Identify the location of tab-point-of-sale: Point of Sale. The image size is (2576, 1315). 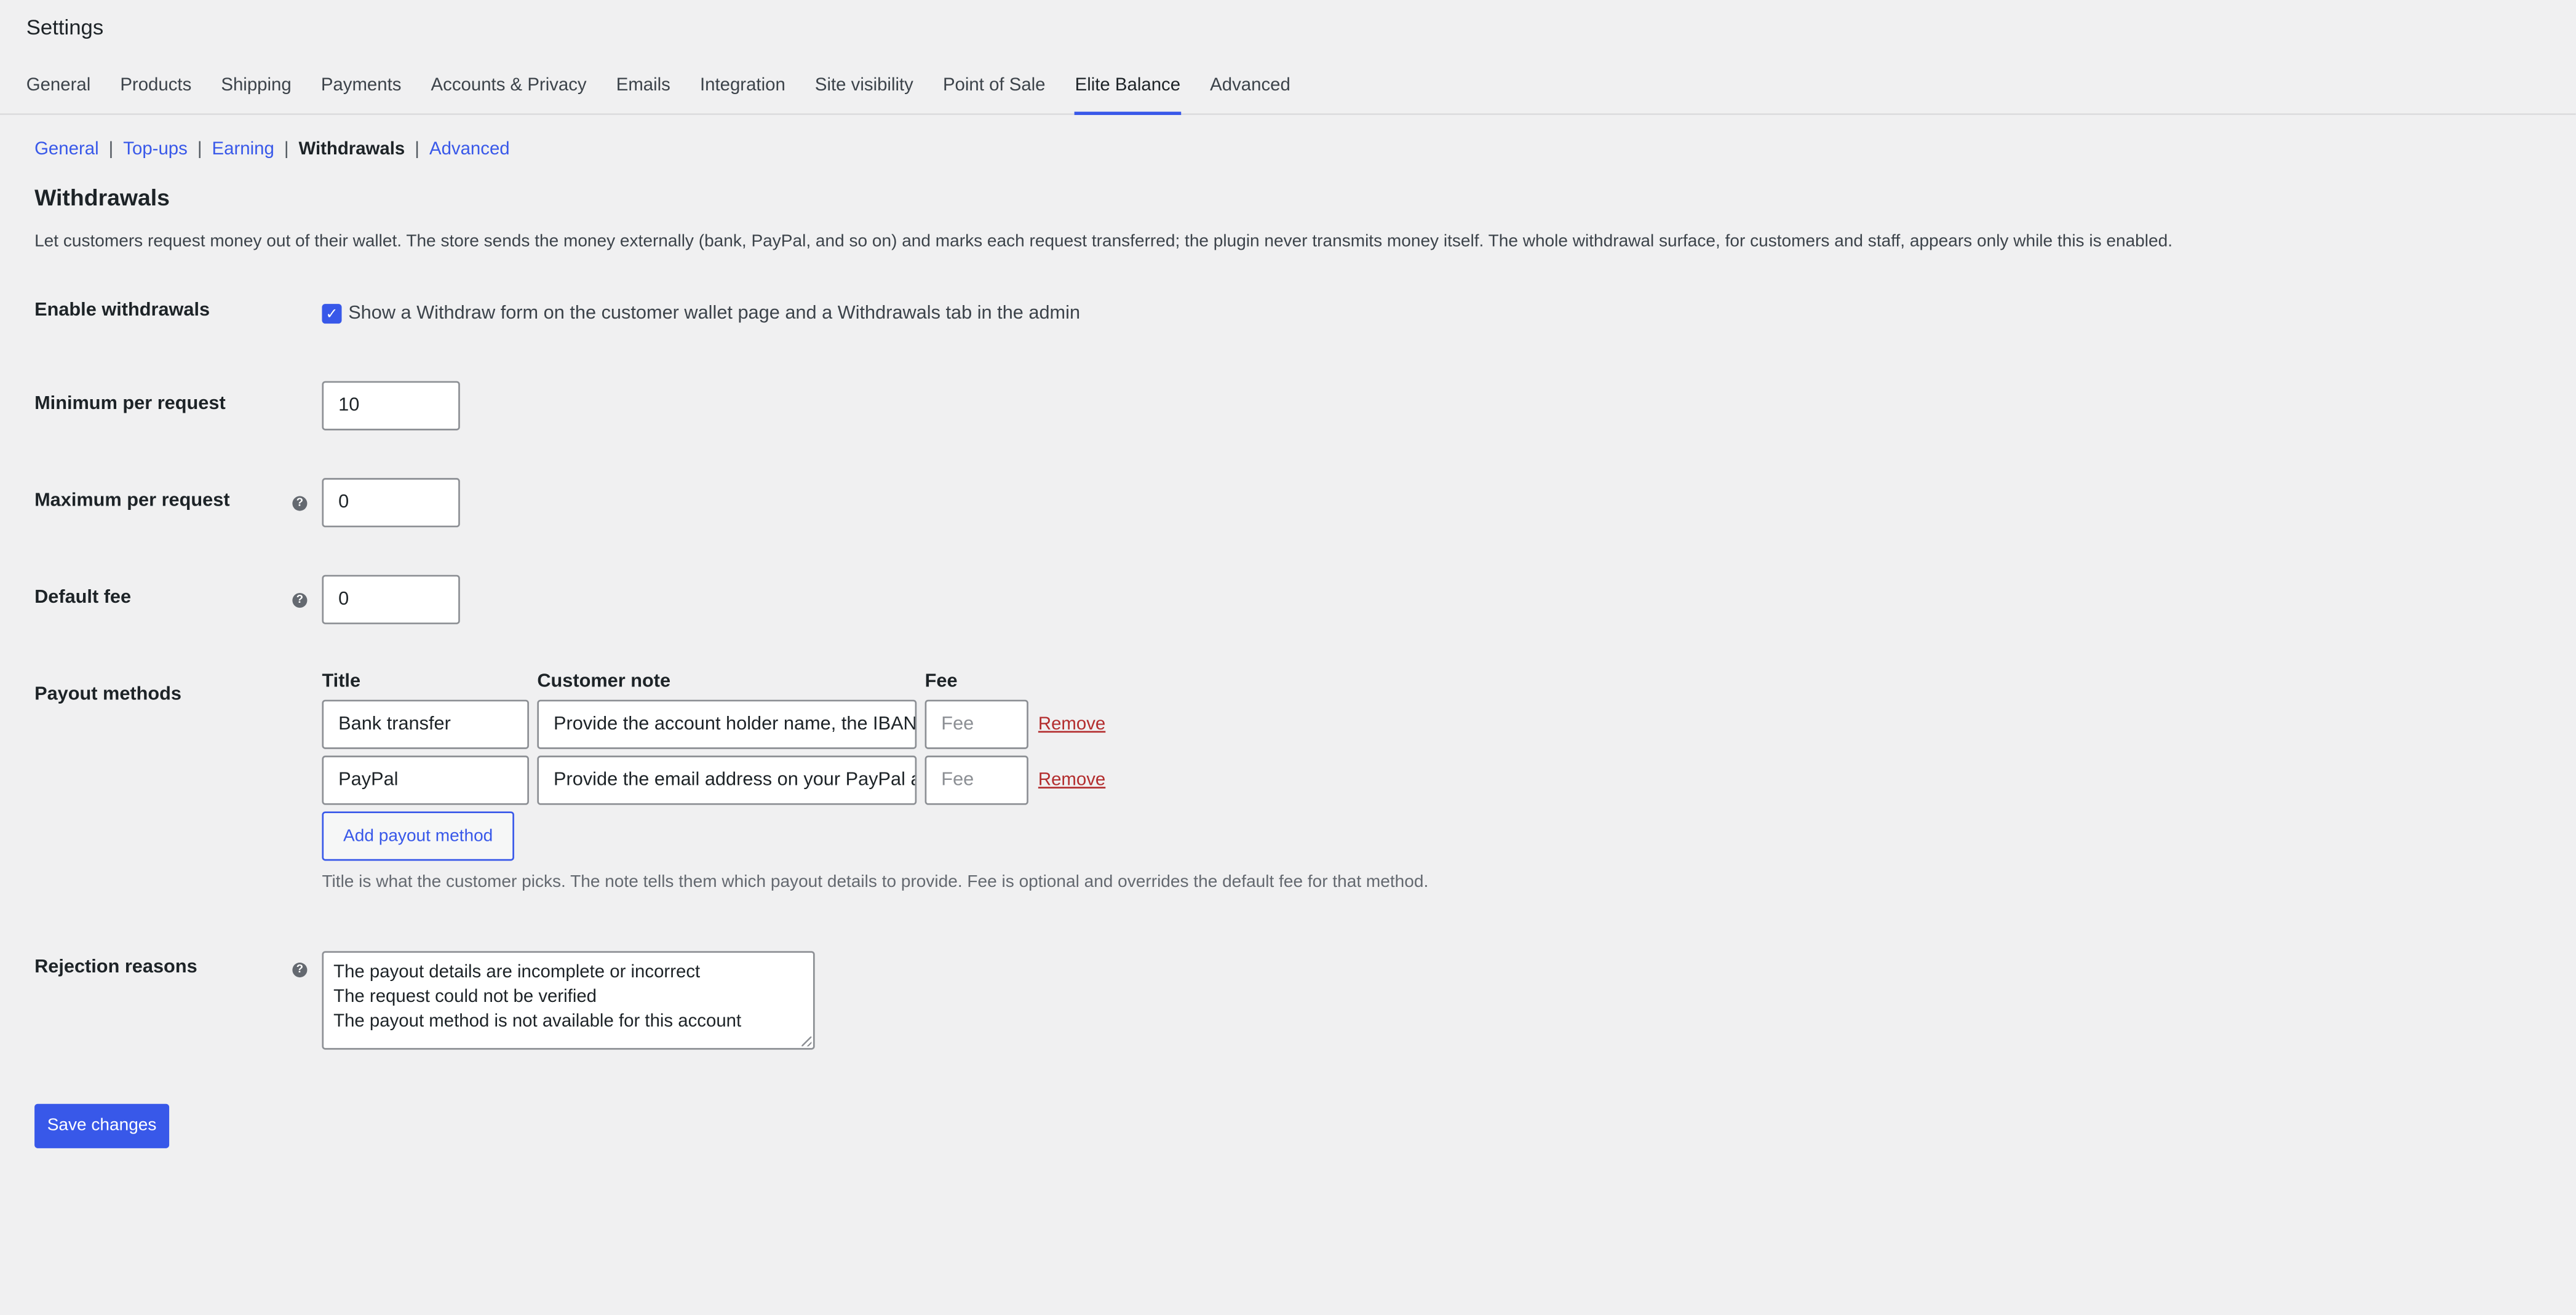
(994, 88).